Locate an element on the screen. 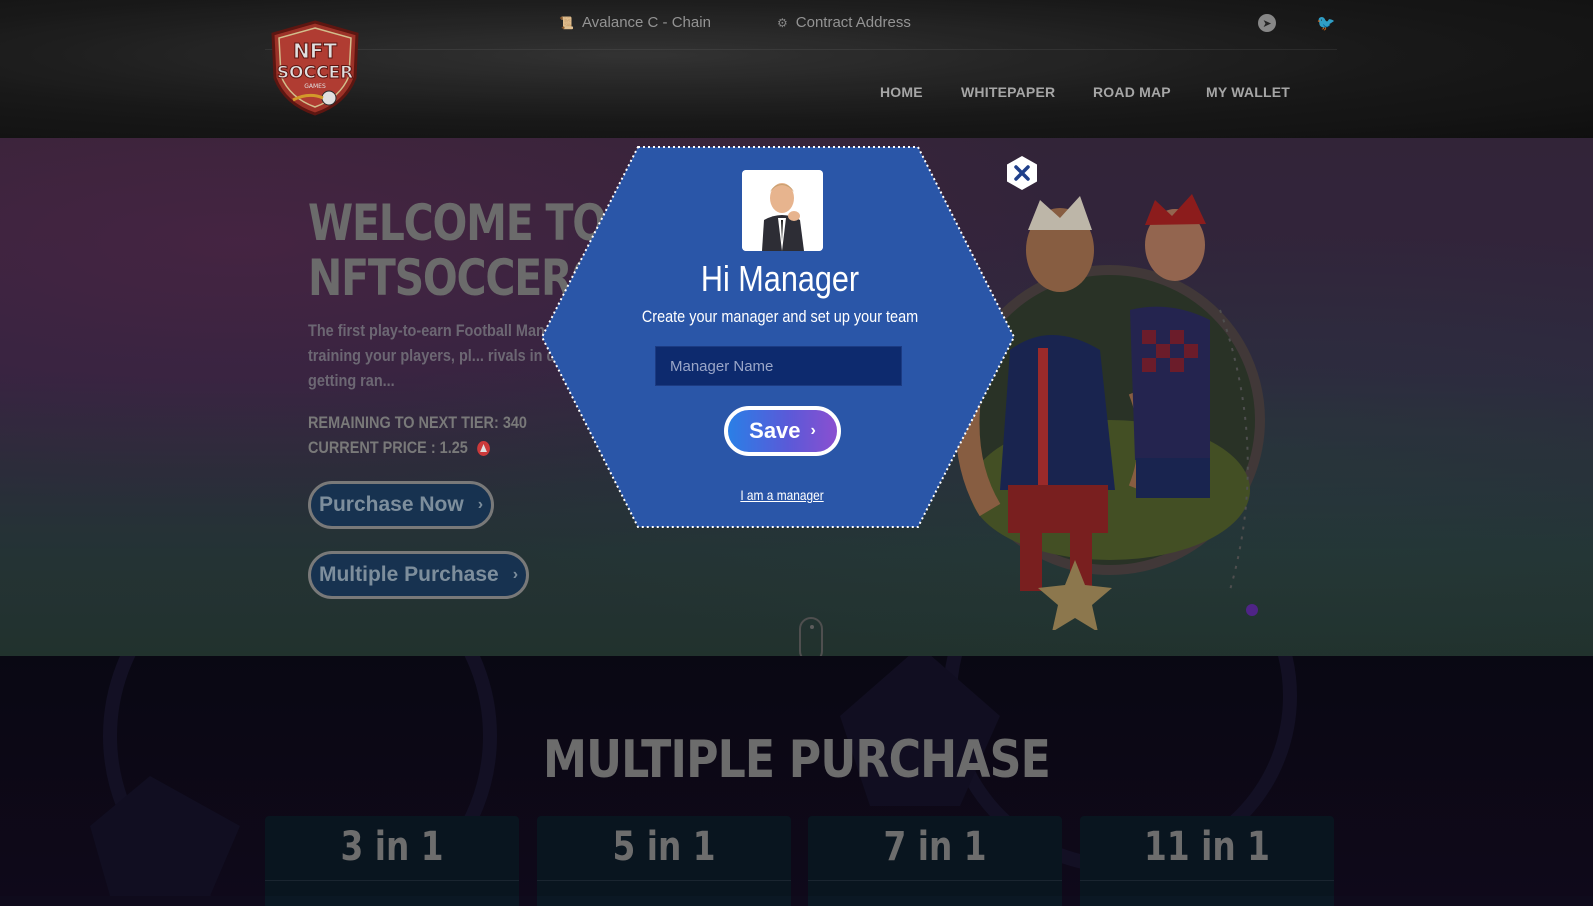  manager-name-input is located at coordinates (778, 366).